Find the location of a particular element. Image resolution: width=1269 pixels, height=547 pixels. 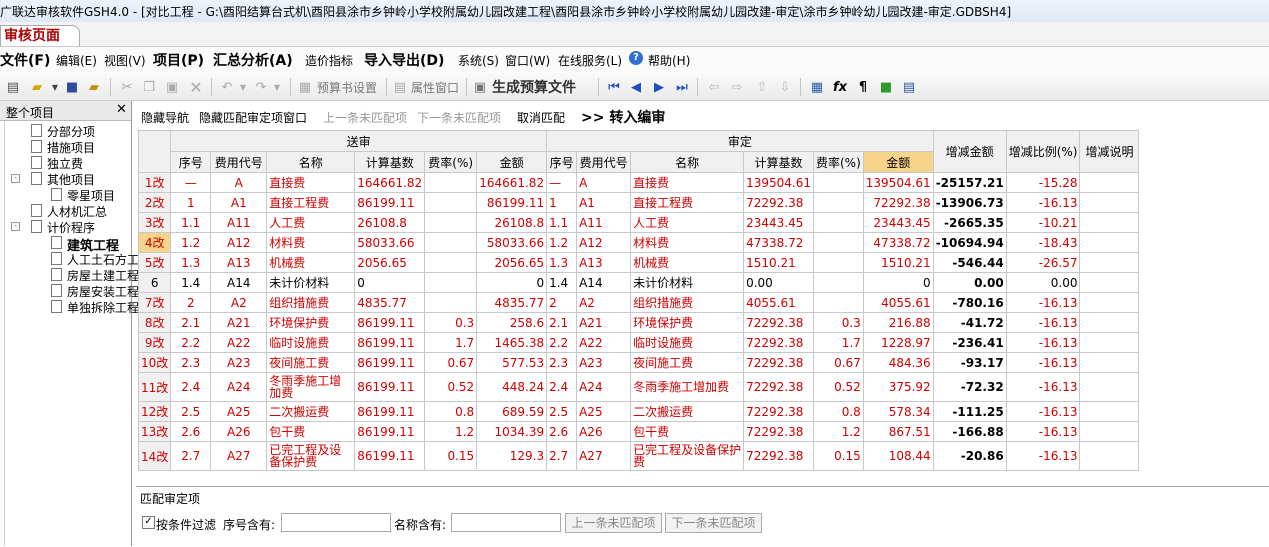

table-cell: 2.3 is located at coordinates (562, 362).